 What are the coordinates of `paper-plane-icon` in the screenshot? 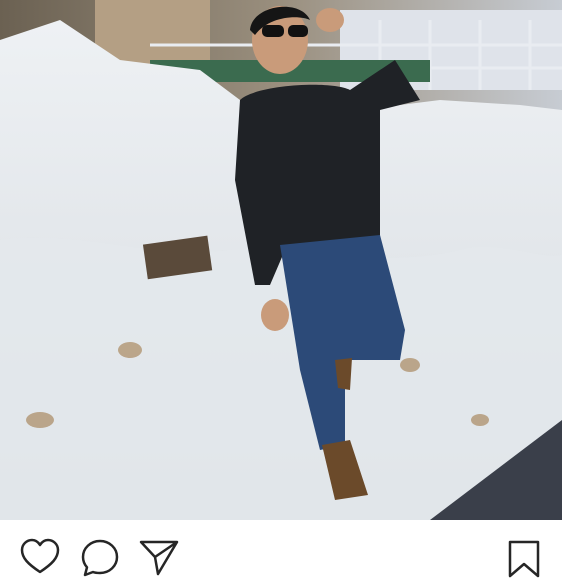 It's located at (159, 558).